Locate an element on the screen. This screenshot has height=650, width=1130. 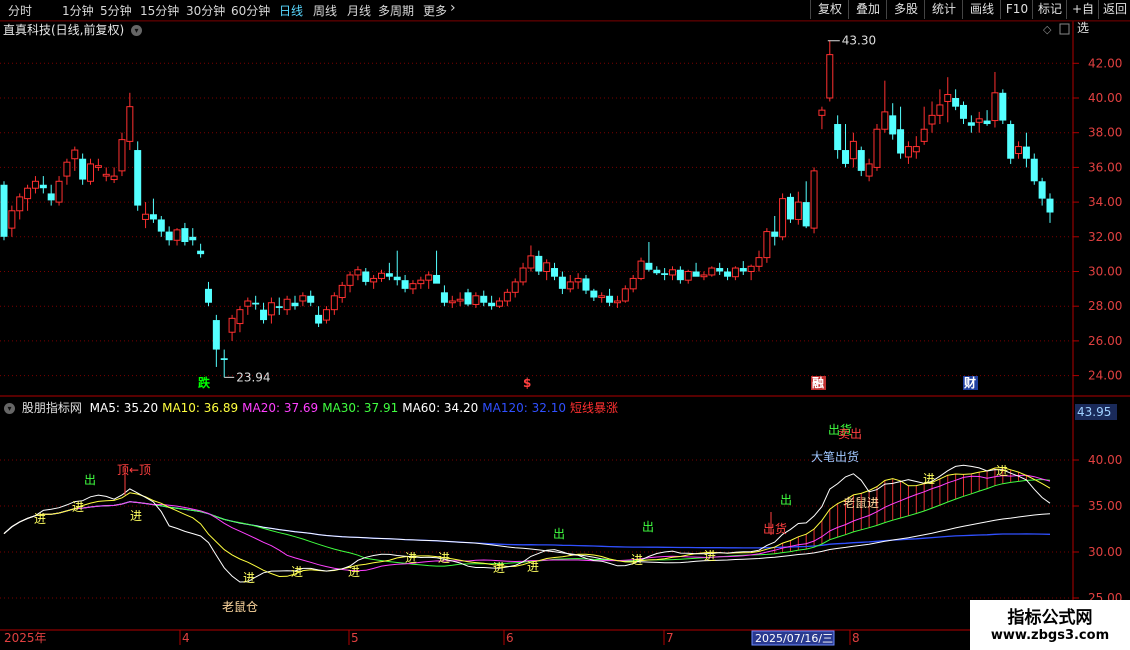
chevron-down-icon: ▾ is located at coordinates (9, 408).